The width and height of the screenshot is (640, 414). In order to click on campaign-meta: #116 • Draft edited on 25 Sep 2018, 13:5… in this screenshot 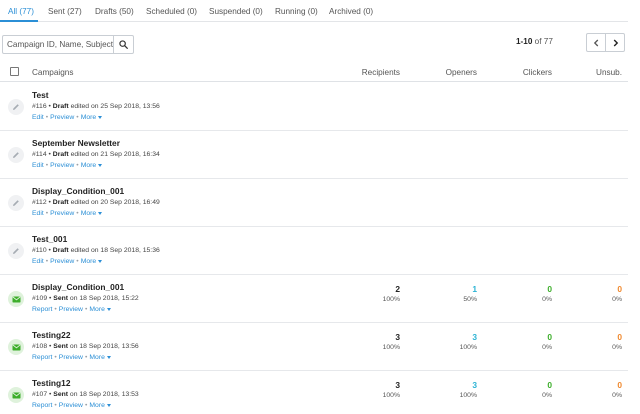, I will do `click(96, 106)`.